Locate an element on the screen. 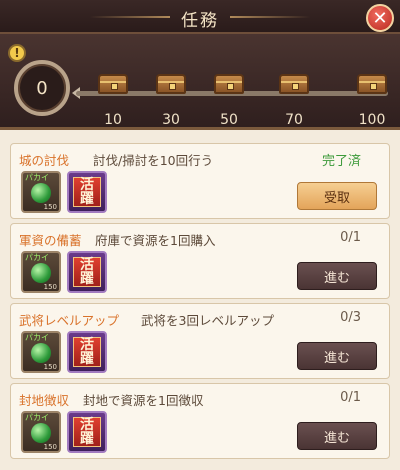 This screenshot has width=400, height=470. task-name: 軍資の備蓄 is located at coordinates (50, 240).